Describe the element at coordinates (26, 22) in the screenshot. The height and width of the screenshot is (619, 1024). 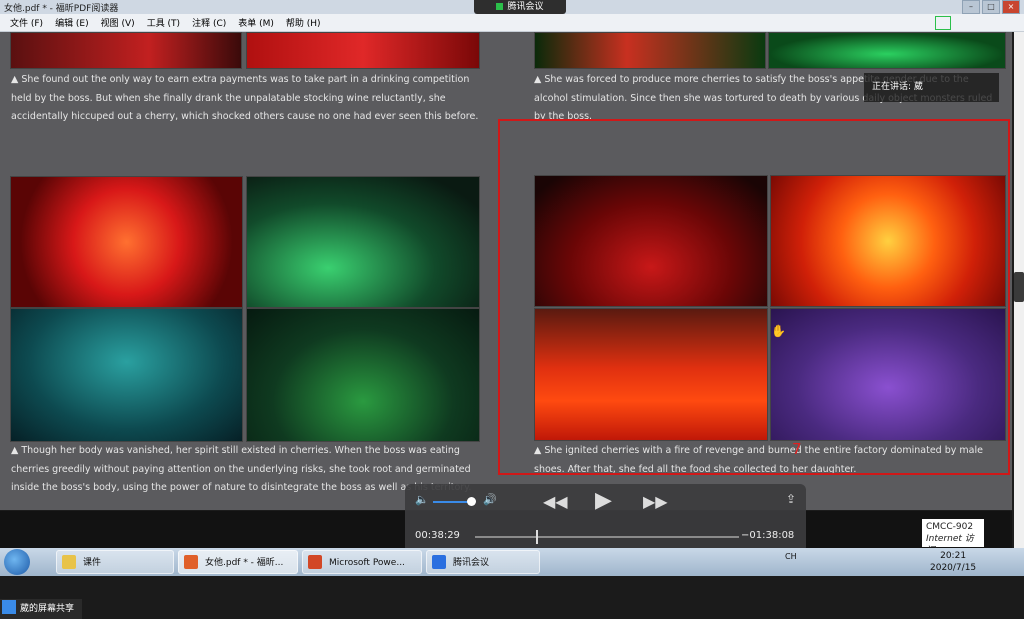
I see `menu-file: 文件 (F)` at that location.